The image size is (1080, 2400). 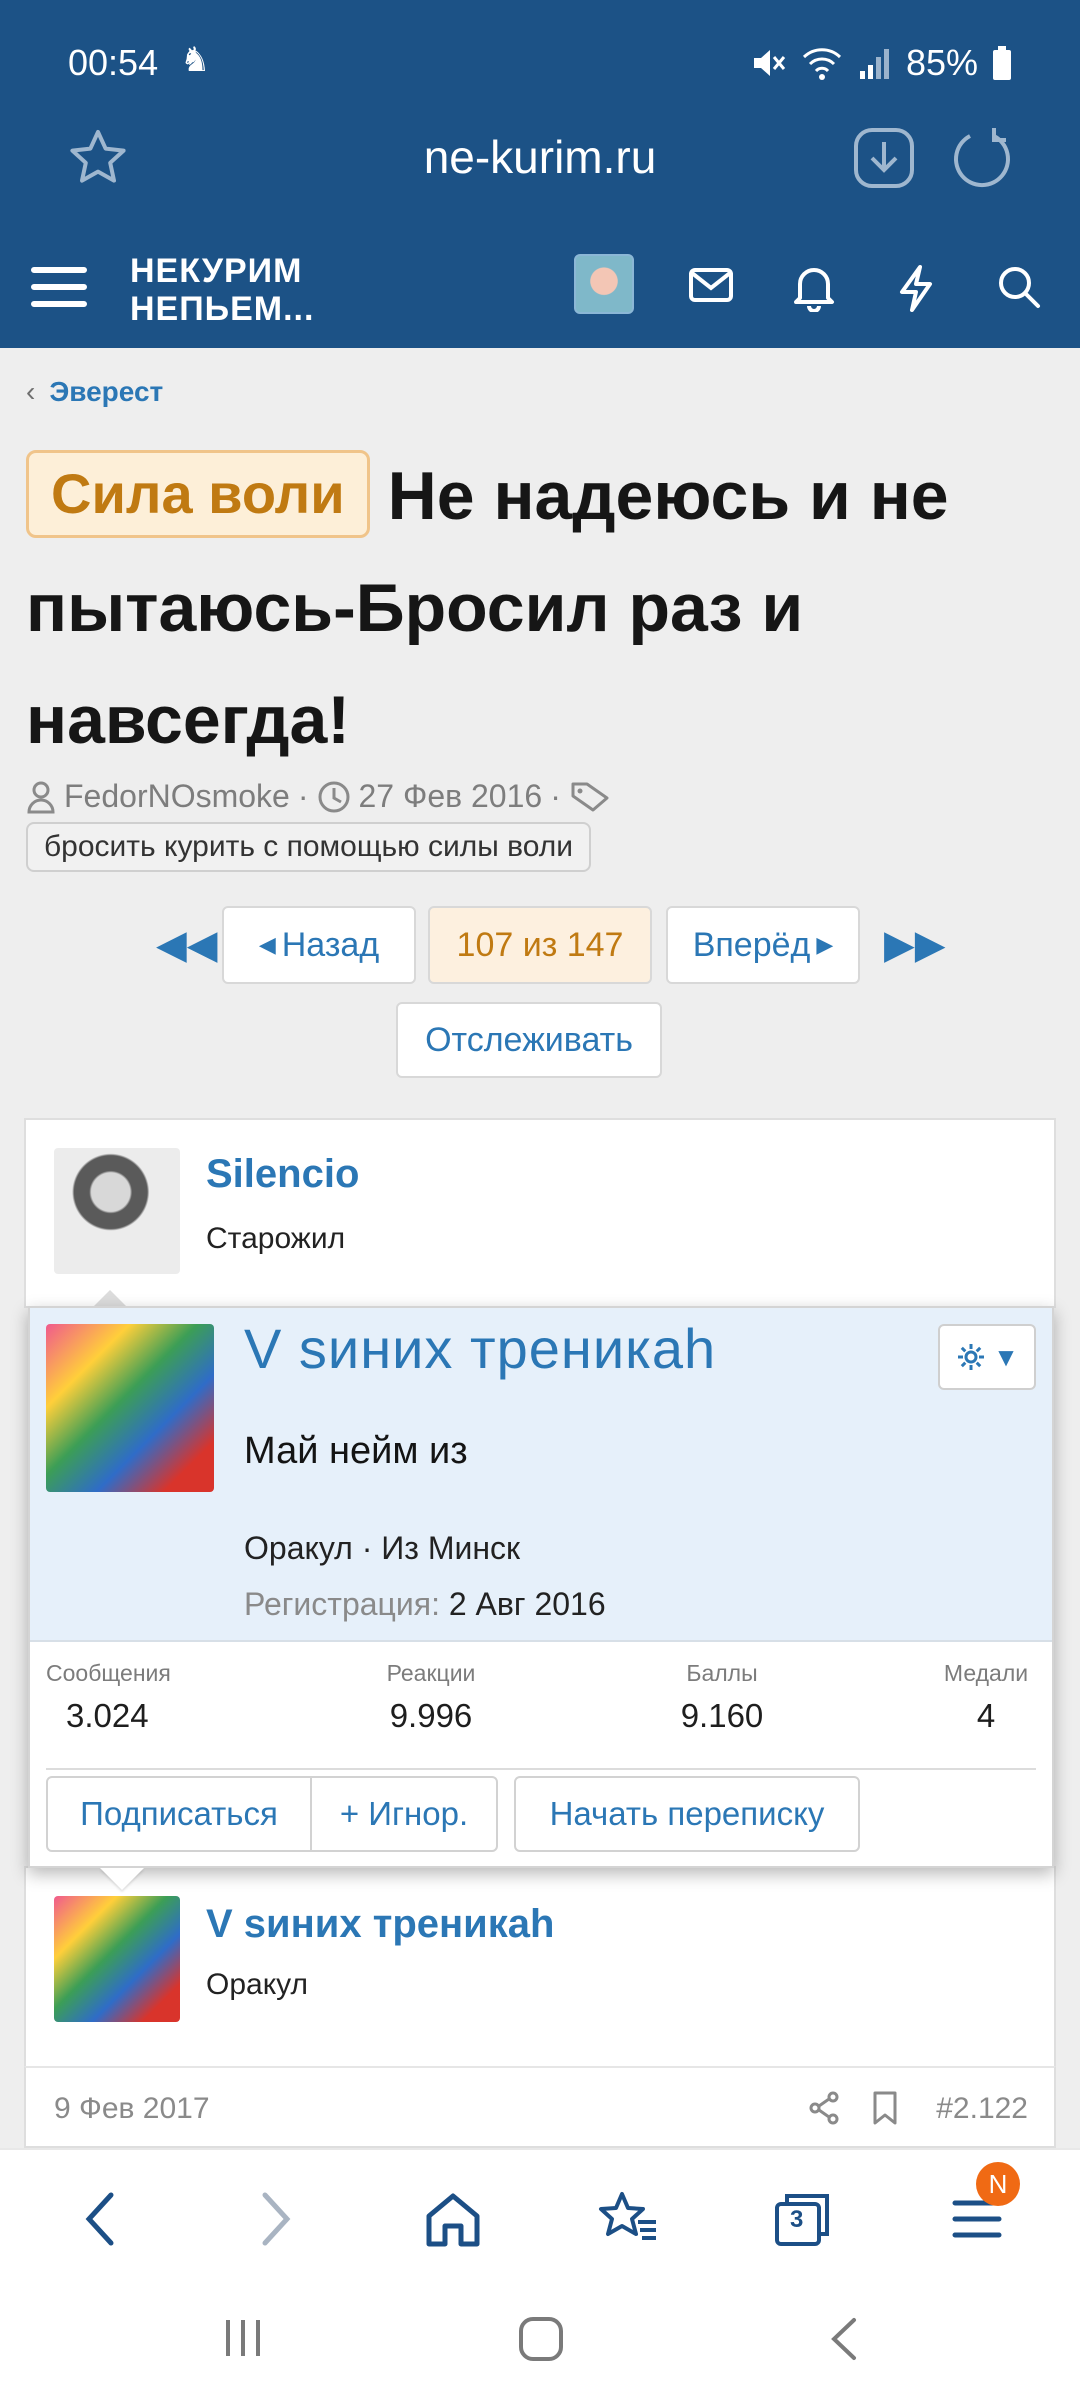 What do you see at coordinates (540, 2107) in the screenshot?
I see `post-footer: 9 Фев 2017 #2.122` at bounding box center [540, 2107].